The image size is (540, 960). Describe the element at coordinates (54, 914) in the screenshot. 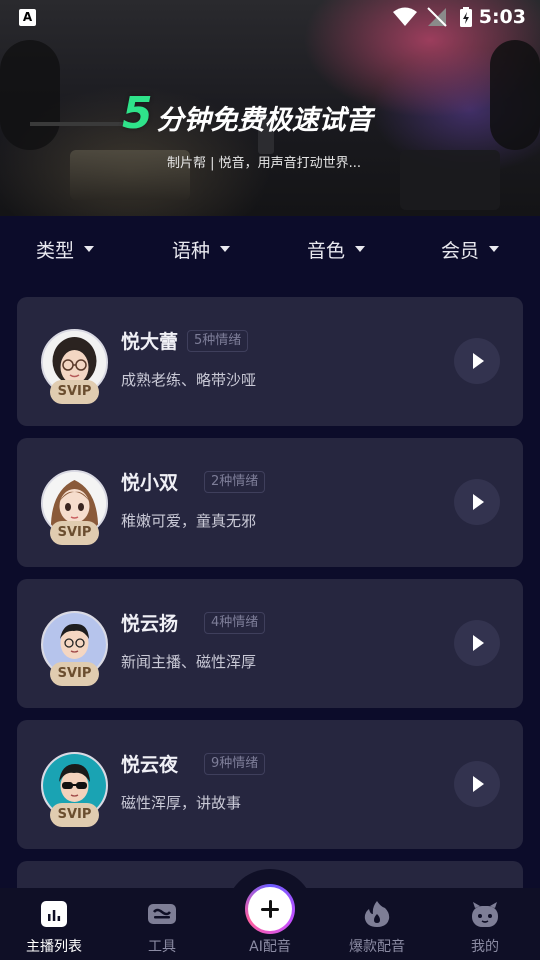

I see `bar-chart-icon` at that location.